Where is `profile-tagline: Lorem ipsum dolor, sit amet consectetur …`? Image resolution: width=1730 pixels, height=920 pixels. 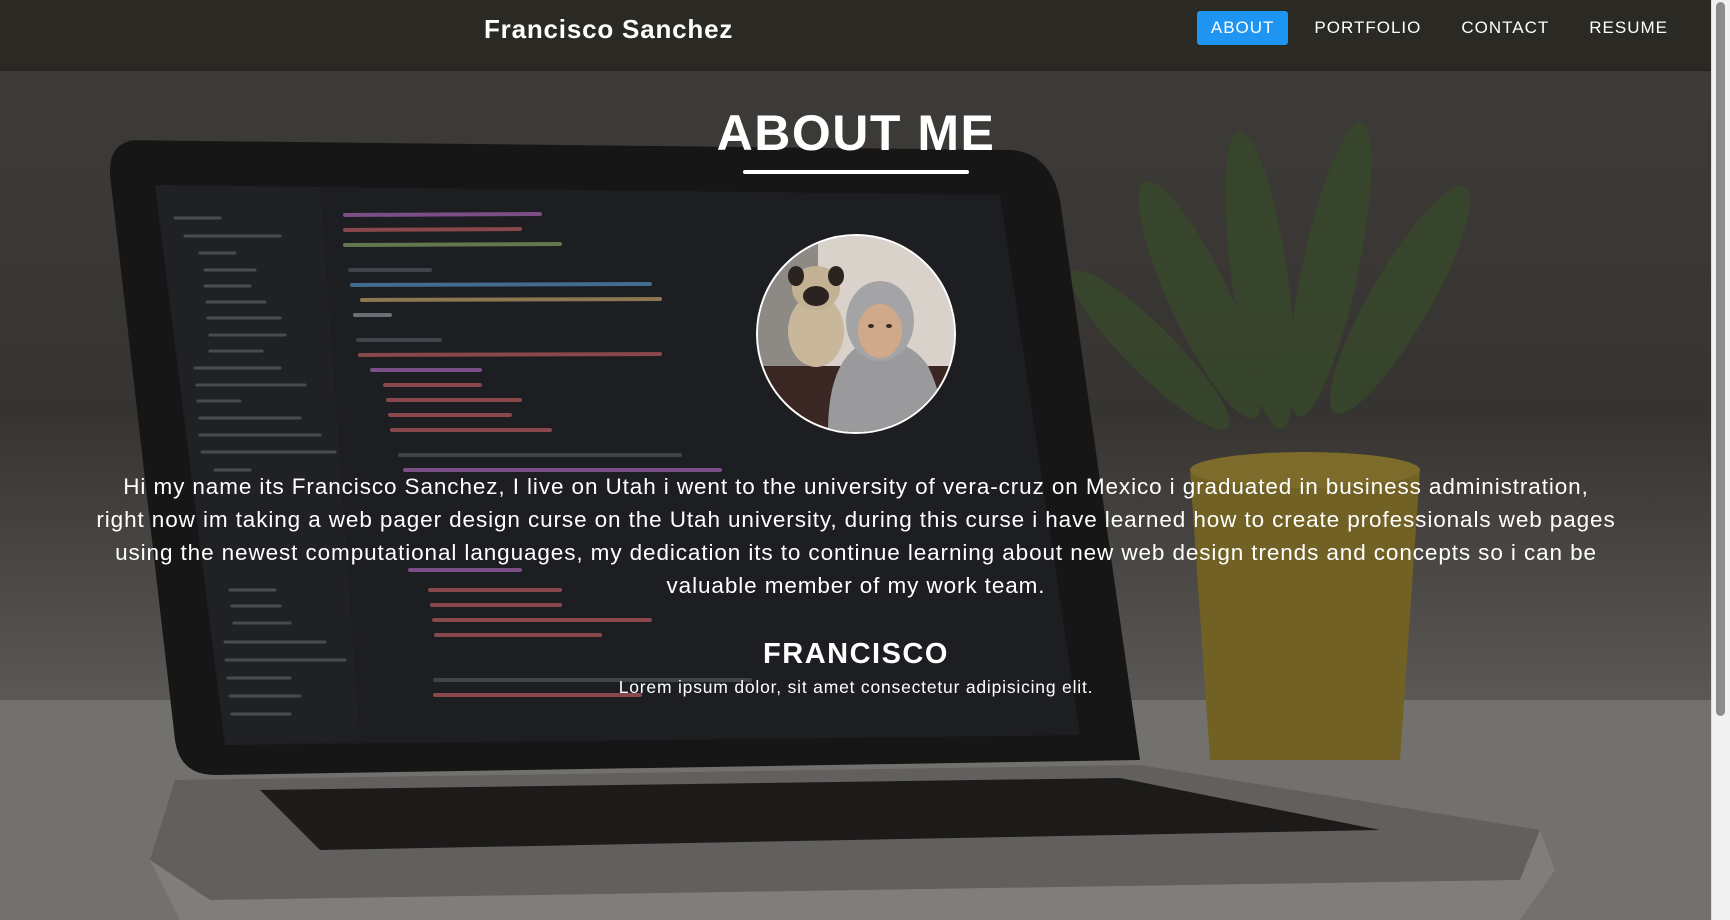
profile-tagline: Lorem ipsum dolor, sit amet consectetur … is located at coordinates (856, 687).